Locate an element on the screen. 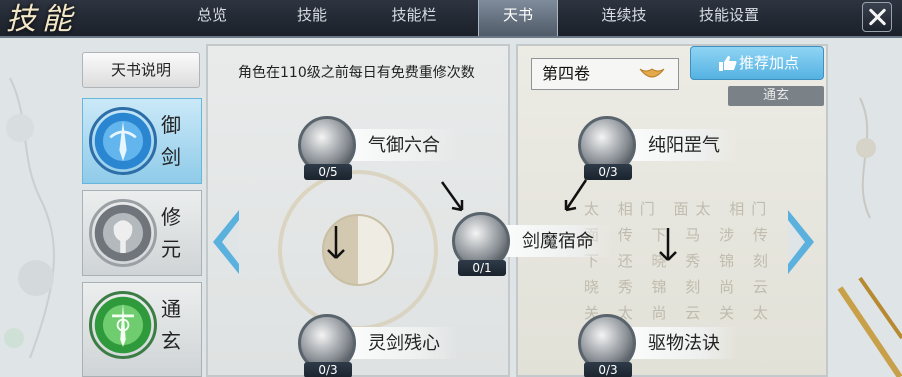  tab-combo: 连续技 is located at coordinates (624, 18).